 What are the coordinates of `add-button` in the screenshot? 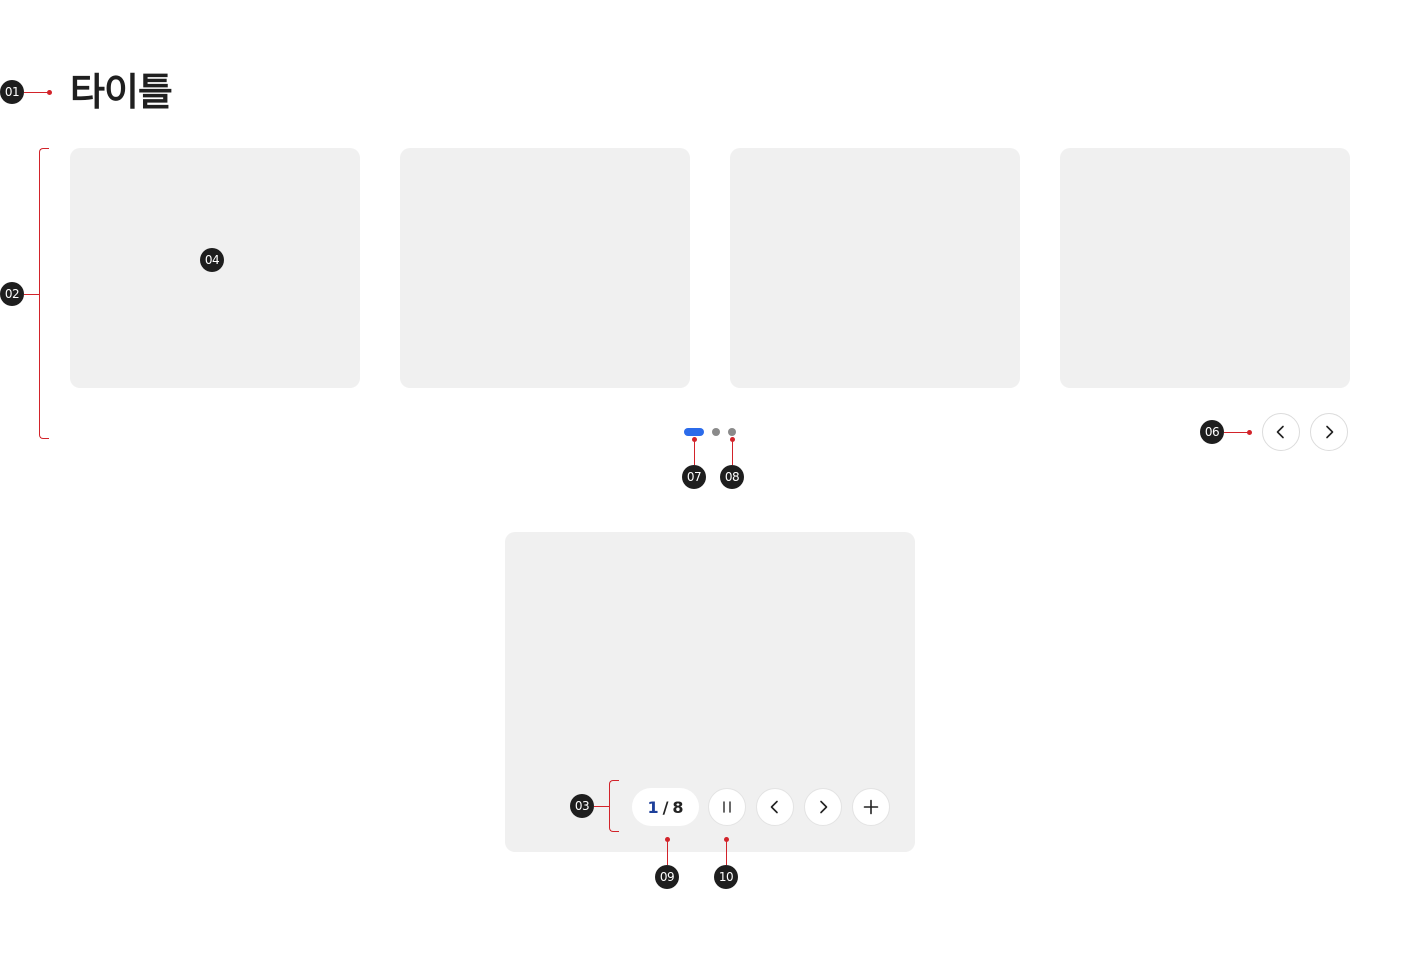 It's located at (871, 807).